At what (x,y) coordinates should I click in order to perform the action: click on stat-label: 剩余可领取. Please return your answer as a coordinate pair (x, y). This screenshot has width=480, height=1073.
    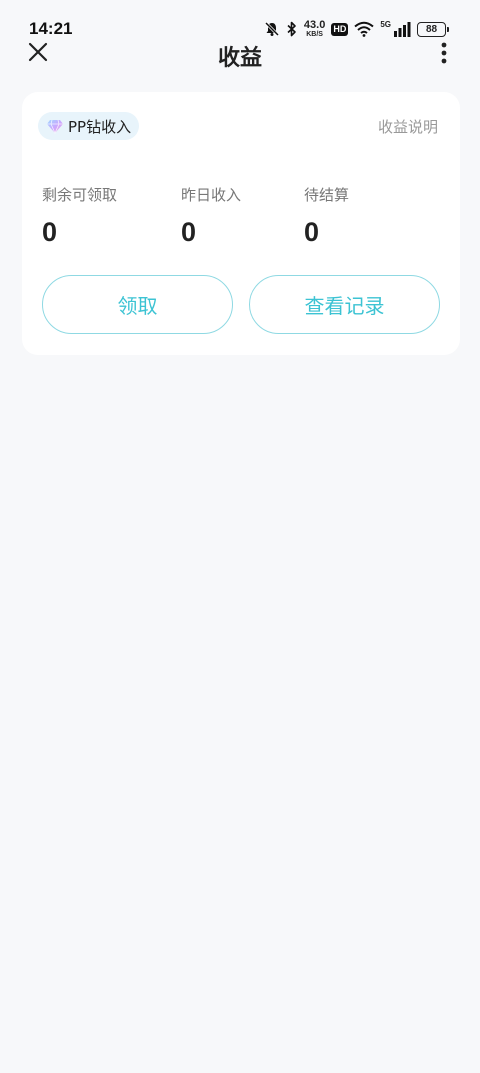
    Looking at the image, I should click on (80, 195).